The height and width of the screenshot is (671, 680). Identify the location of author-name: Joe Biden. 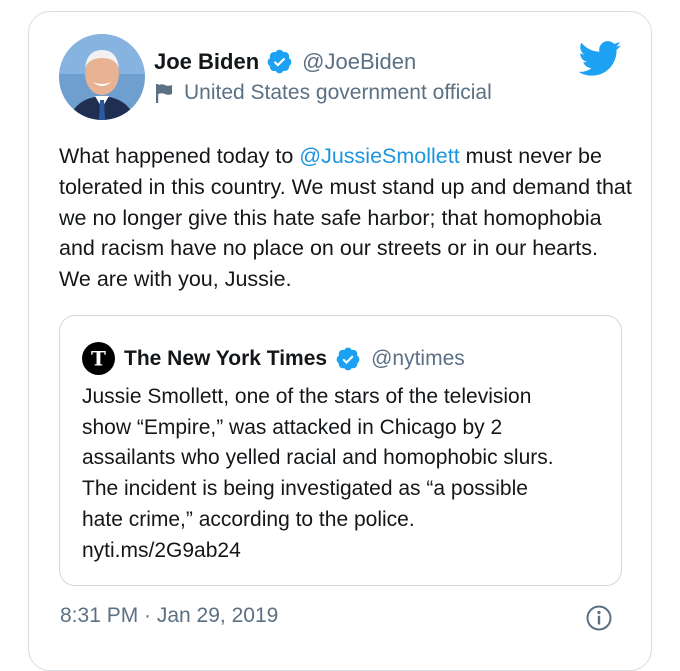
(206, 62).